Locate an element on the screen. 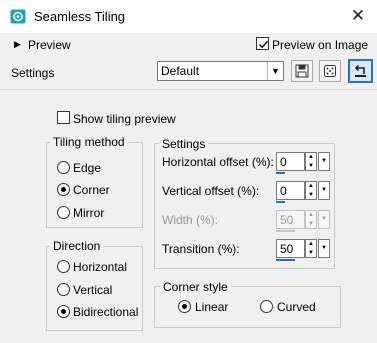 The height and width of the screenshot is (343, 377). bidirectional-radio is located at coordinates (63, 311).